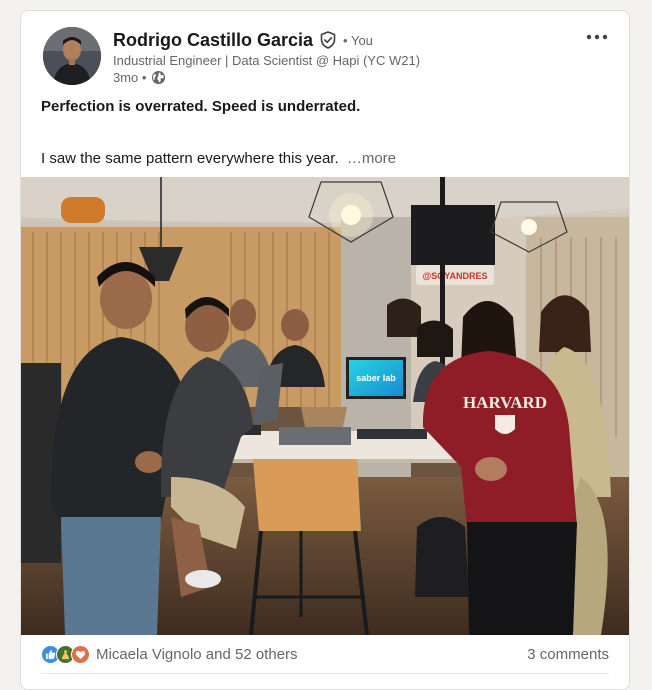 The width and height of the screenshot is (652, 690). I want to click on comments-count-link: 3 comments, so click(568, 654).